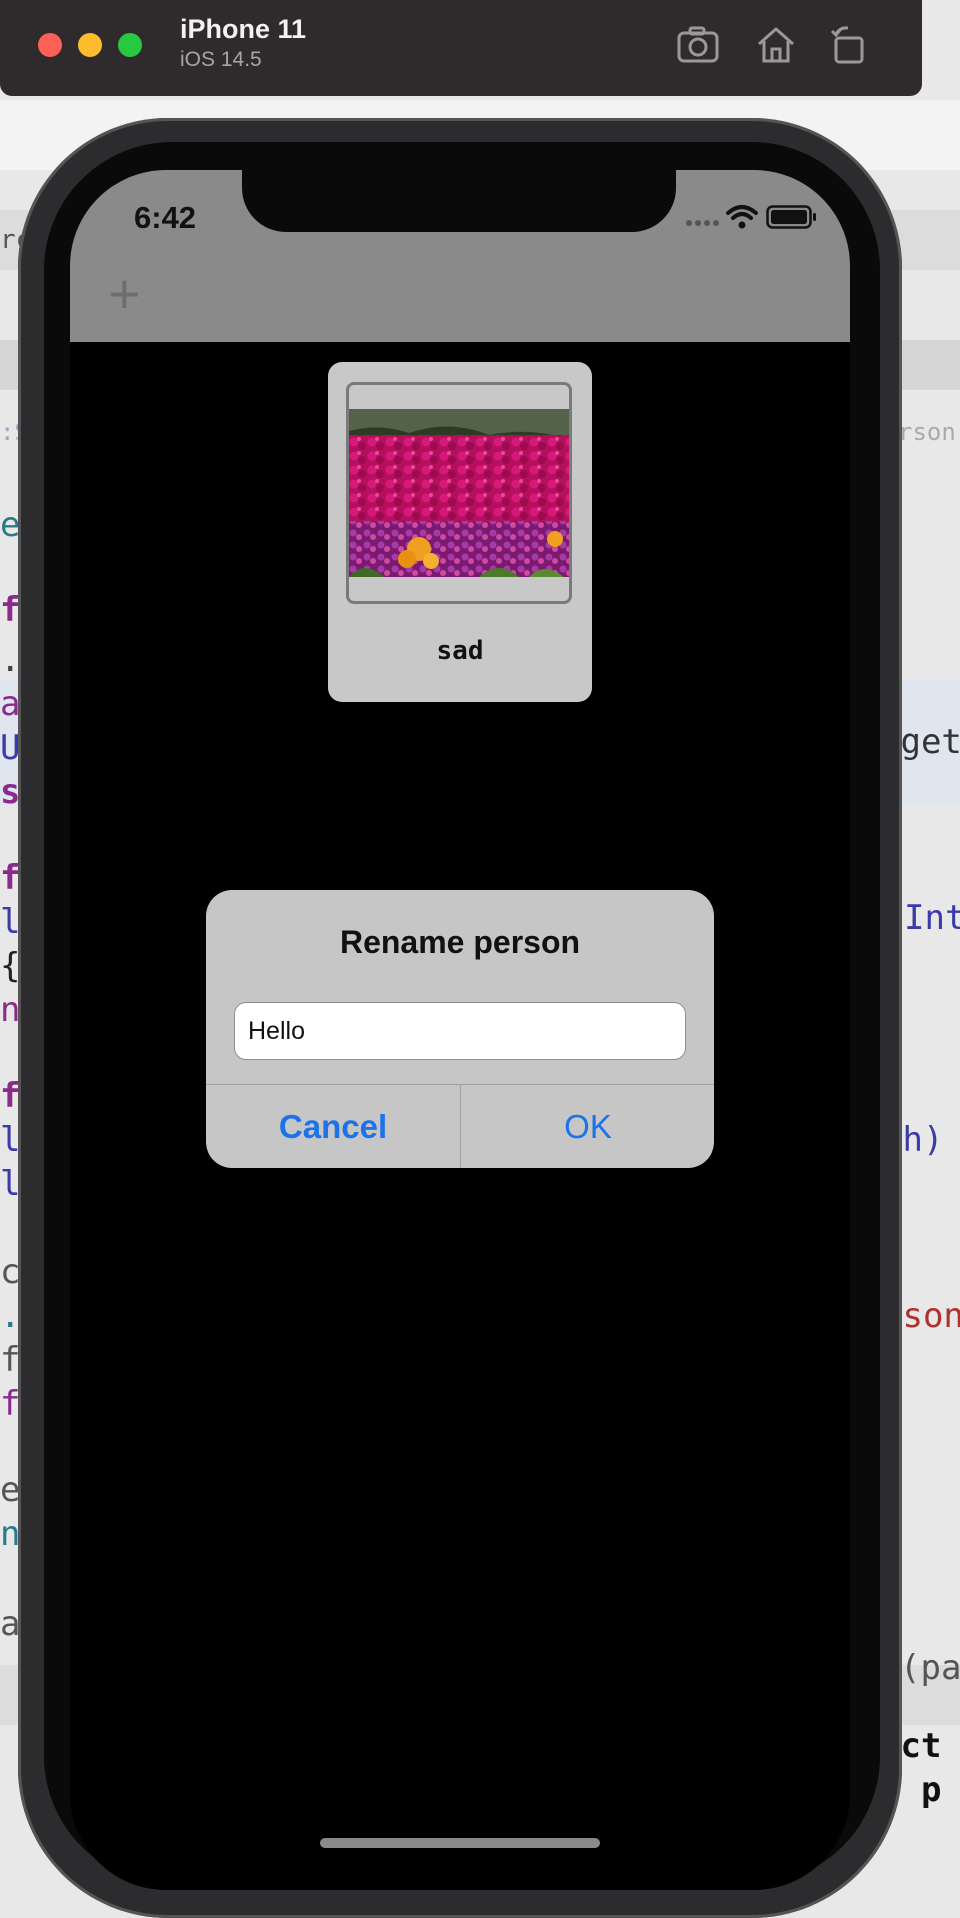  I want to click on wifi-icon, so click(742, 217).